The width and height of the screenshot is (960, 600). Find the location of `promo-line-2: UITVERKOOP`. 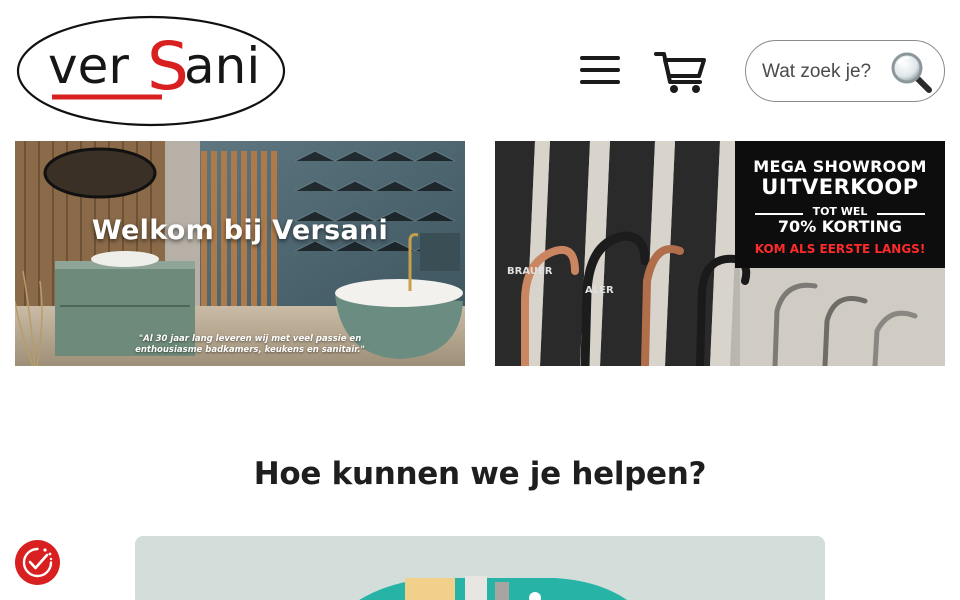

promo-line-2: UITVERKOOP is located at coordinates (840, 187).